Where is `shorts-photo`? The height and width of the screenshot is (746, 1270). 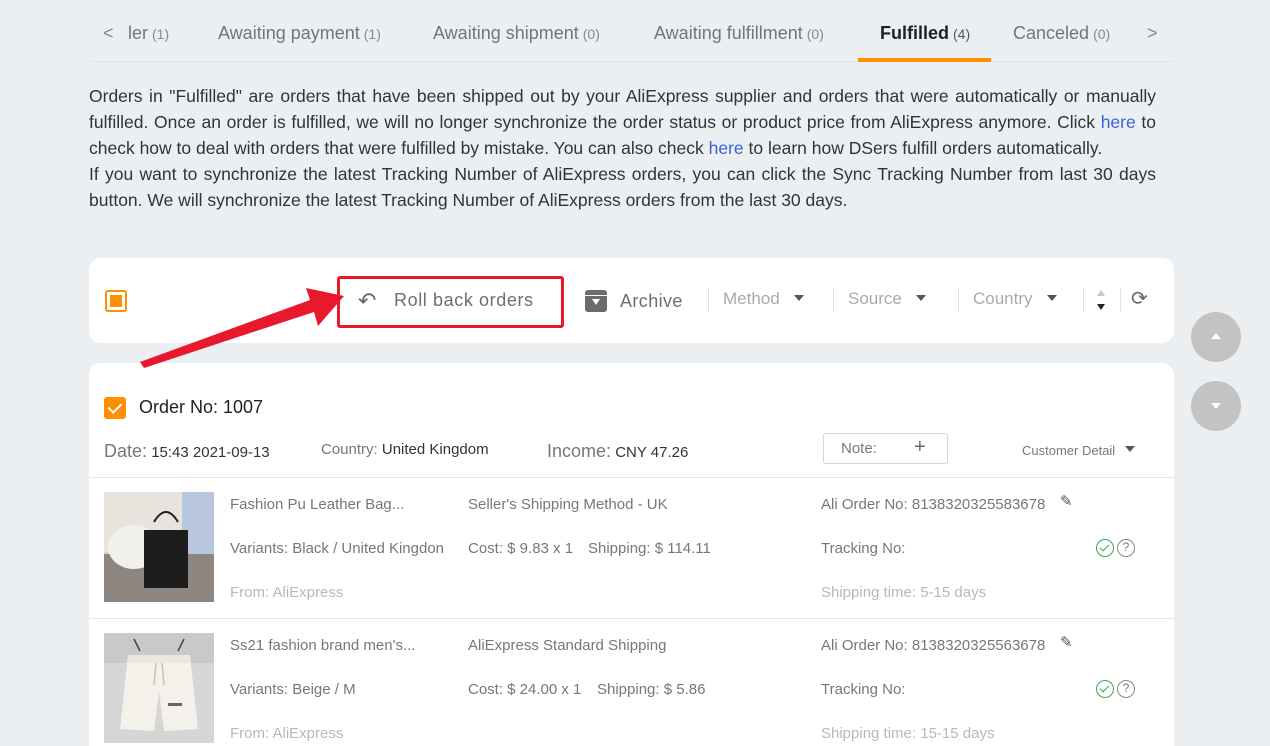
shorts-photo is located at coordinates (159, 688).